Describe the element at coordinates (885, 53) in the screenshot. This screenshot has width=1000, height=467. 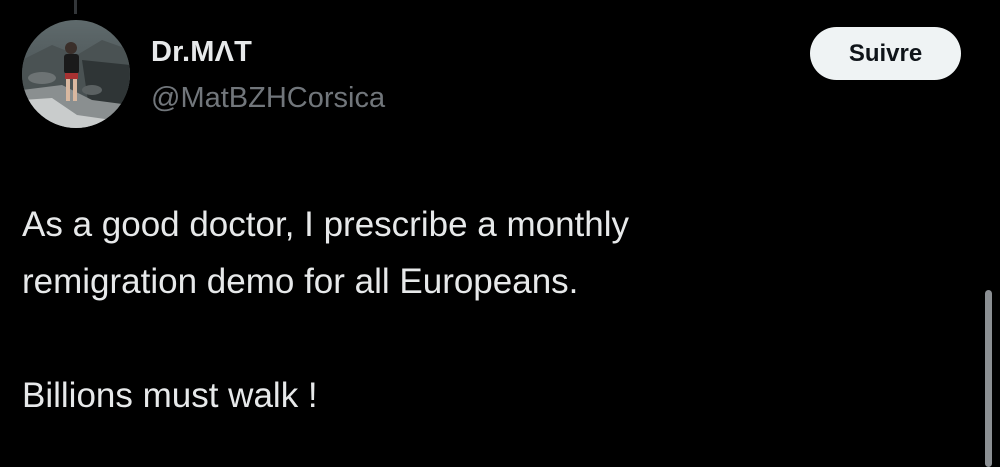
I see `follow-button: Suivre` at that location.